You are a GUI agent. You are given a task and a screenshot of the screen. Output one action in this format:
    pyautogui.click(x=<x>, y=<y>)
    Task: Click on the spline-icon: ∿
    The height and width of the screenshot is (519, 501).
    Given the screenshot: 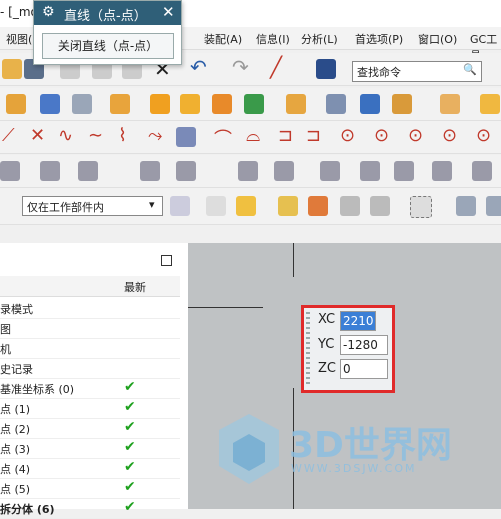 What is the action you would take?
    pyautogui.click(x=65, y=135)
    